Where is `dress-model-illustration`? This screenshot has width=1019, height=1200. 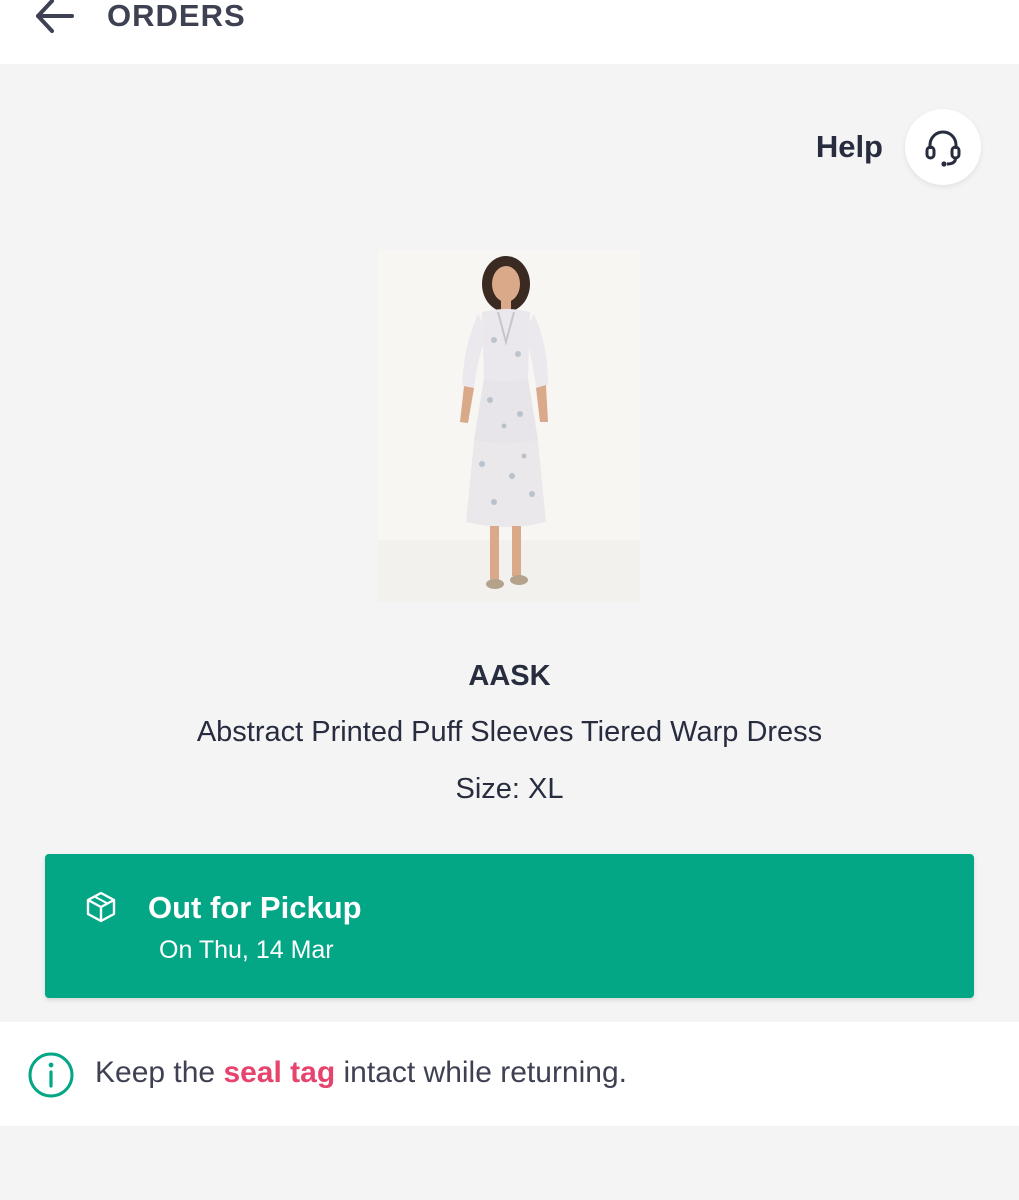
dress-model-illustration is located at coordinates (509, 426).